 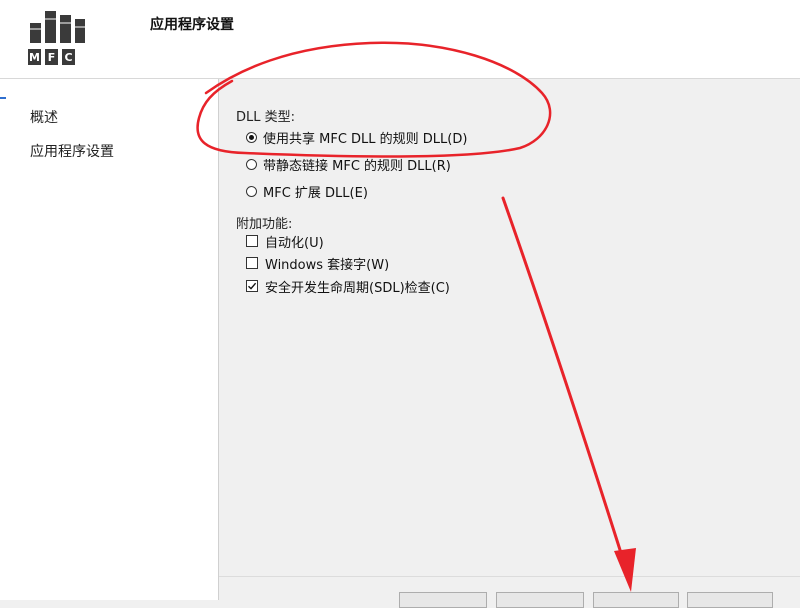 I want to click on wizard-footer, so click(x=509, y=592).